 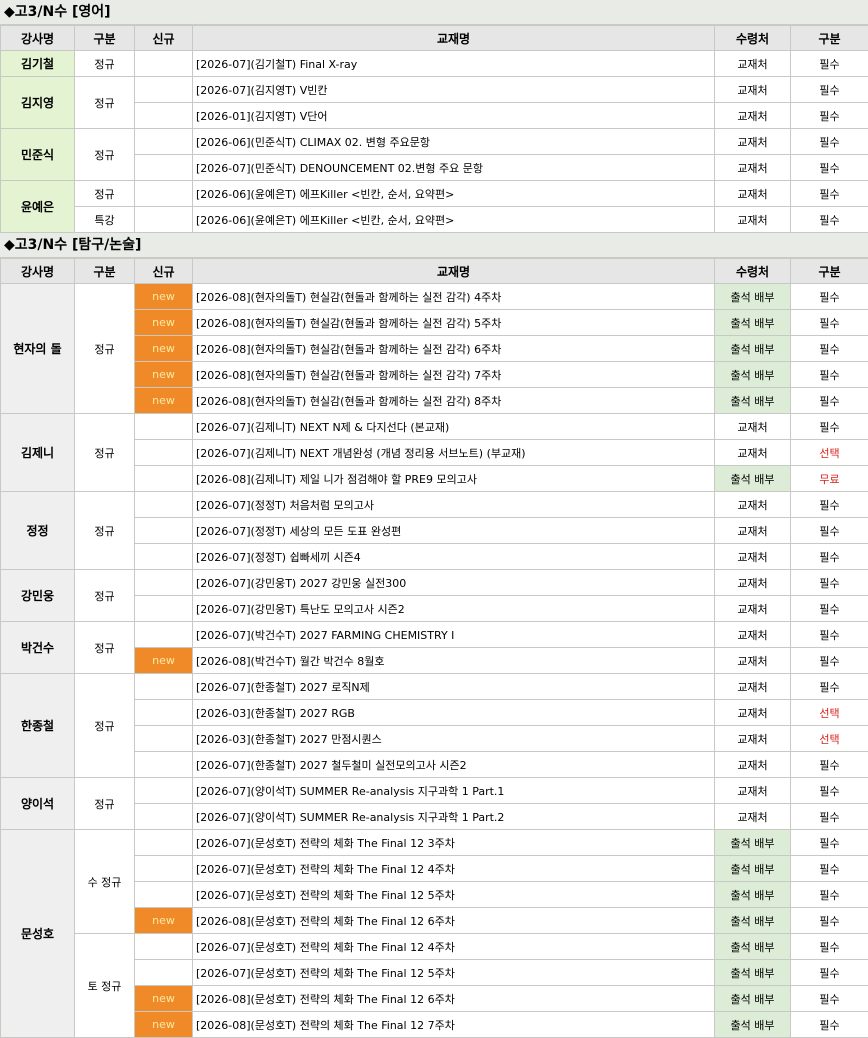 I want to click on textbook-title: [2026-06](민준식T) CLIMAX 02. 변형 주요문항, so click(x=453, y=141).